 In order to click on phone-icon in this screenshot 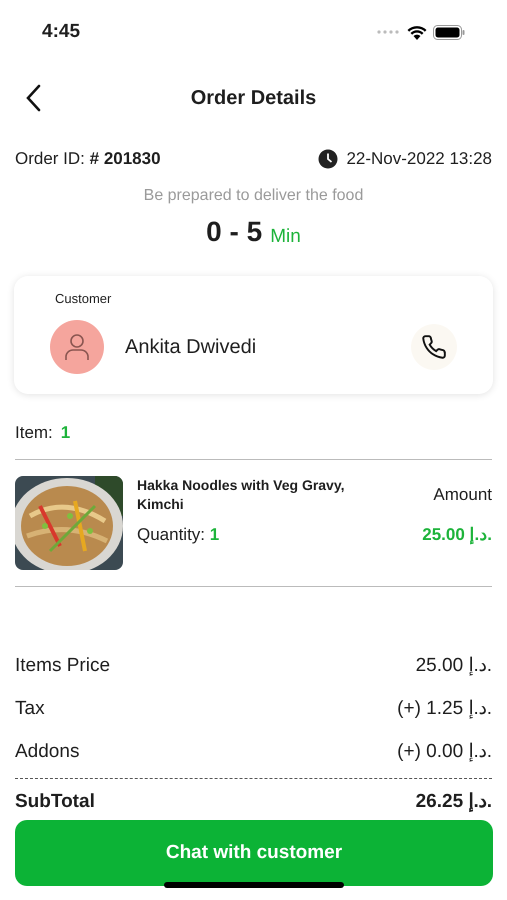, I will do `click(434, 347)`.